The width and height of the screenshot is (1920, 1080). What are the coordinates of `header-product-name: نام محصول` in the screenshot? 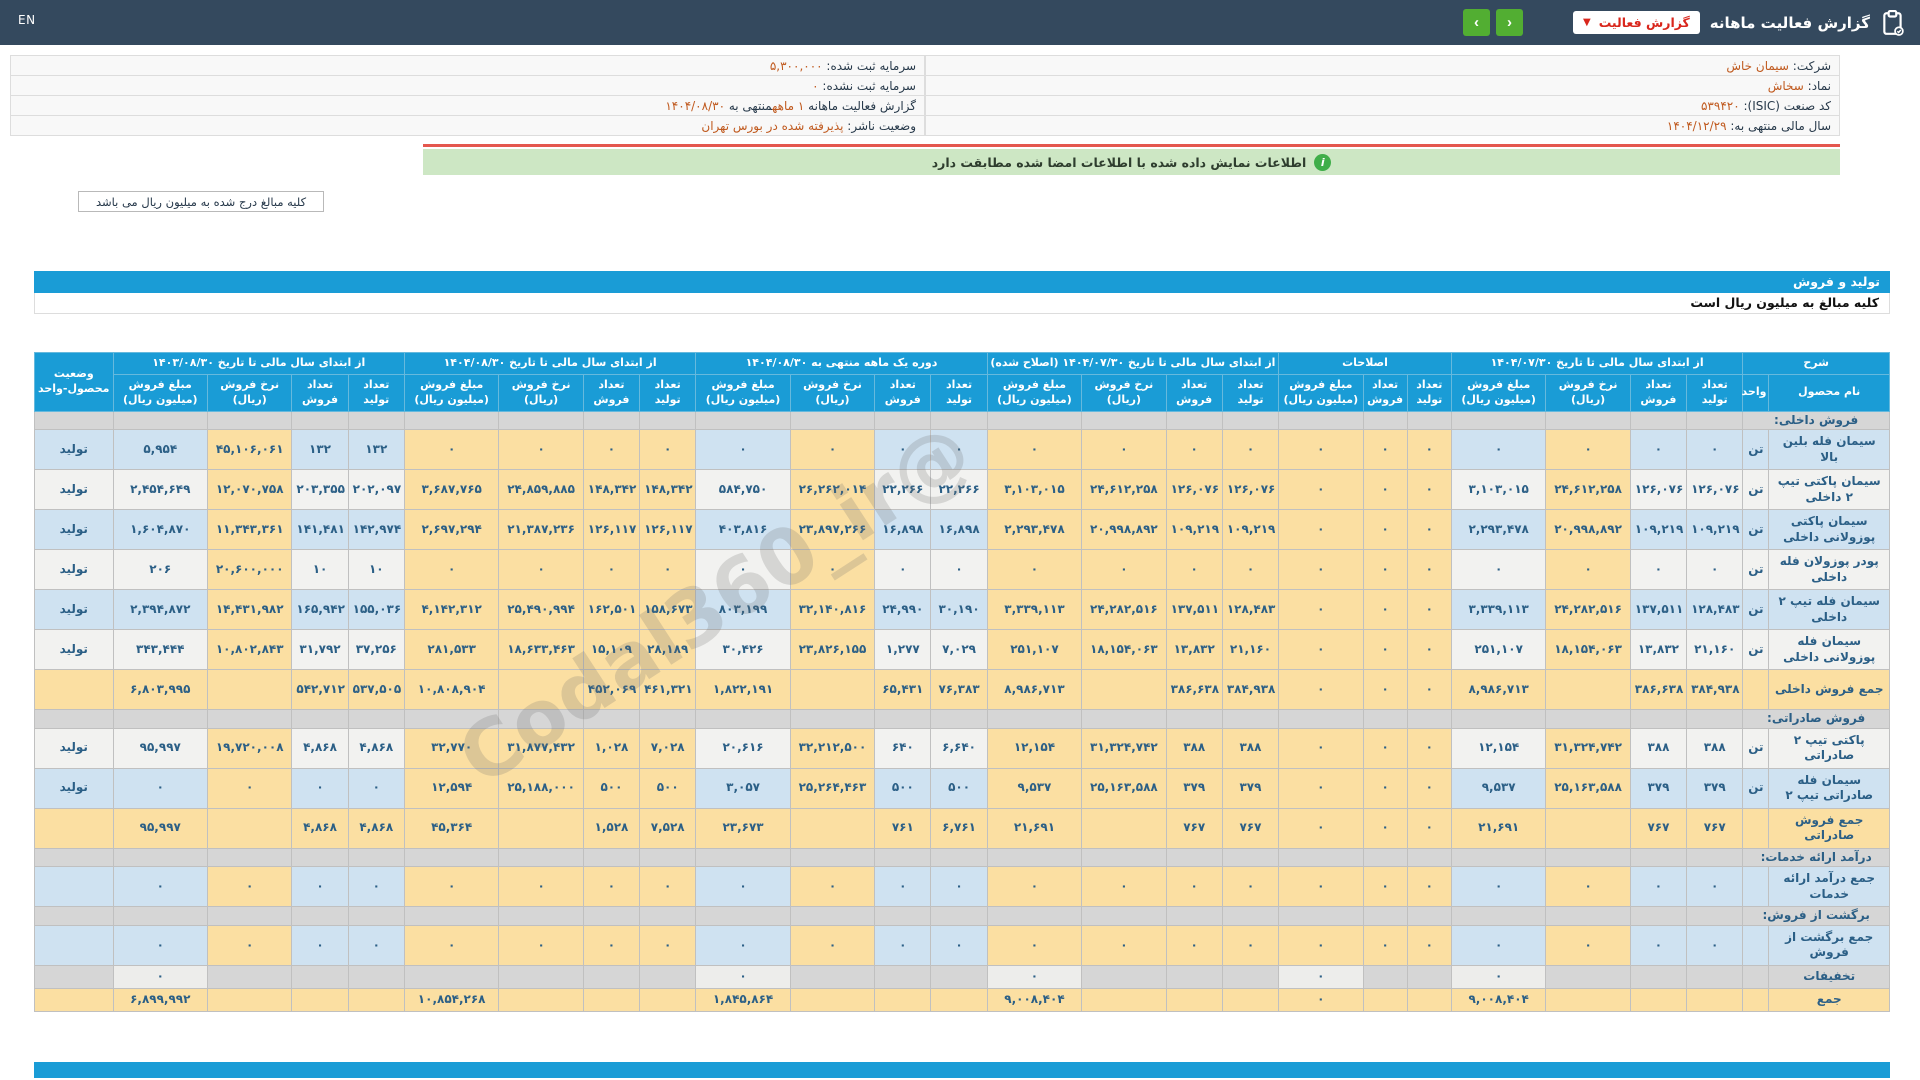 It's located at (1829, 392).